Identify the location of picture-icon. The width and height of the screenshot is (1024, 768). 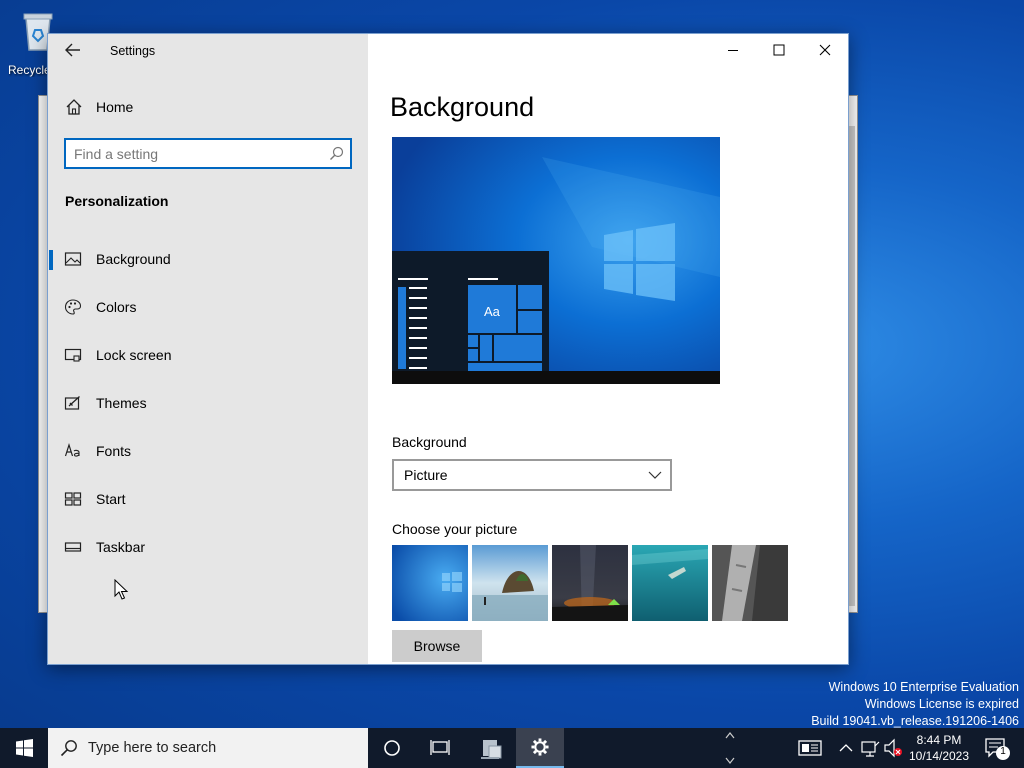
(73, 259).